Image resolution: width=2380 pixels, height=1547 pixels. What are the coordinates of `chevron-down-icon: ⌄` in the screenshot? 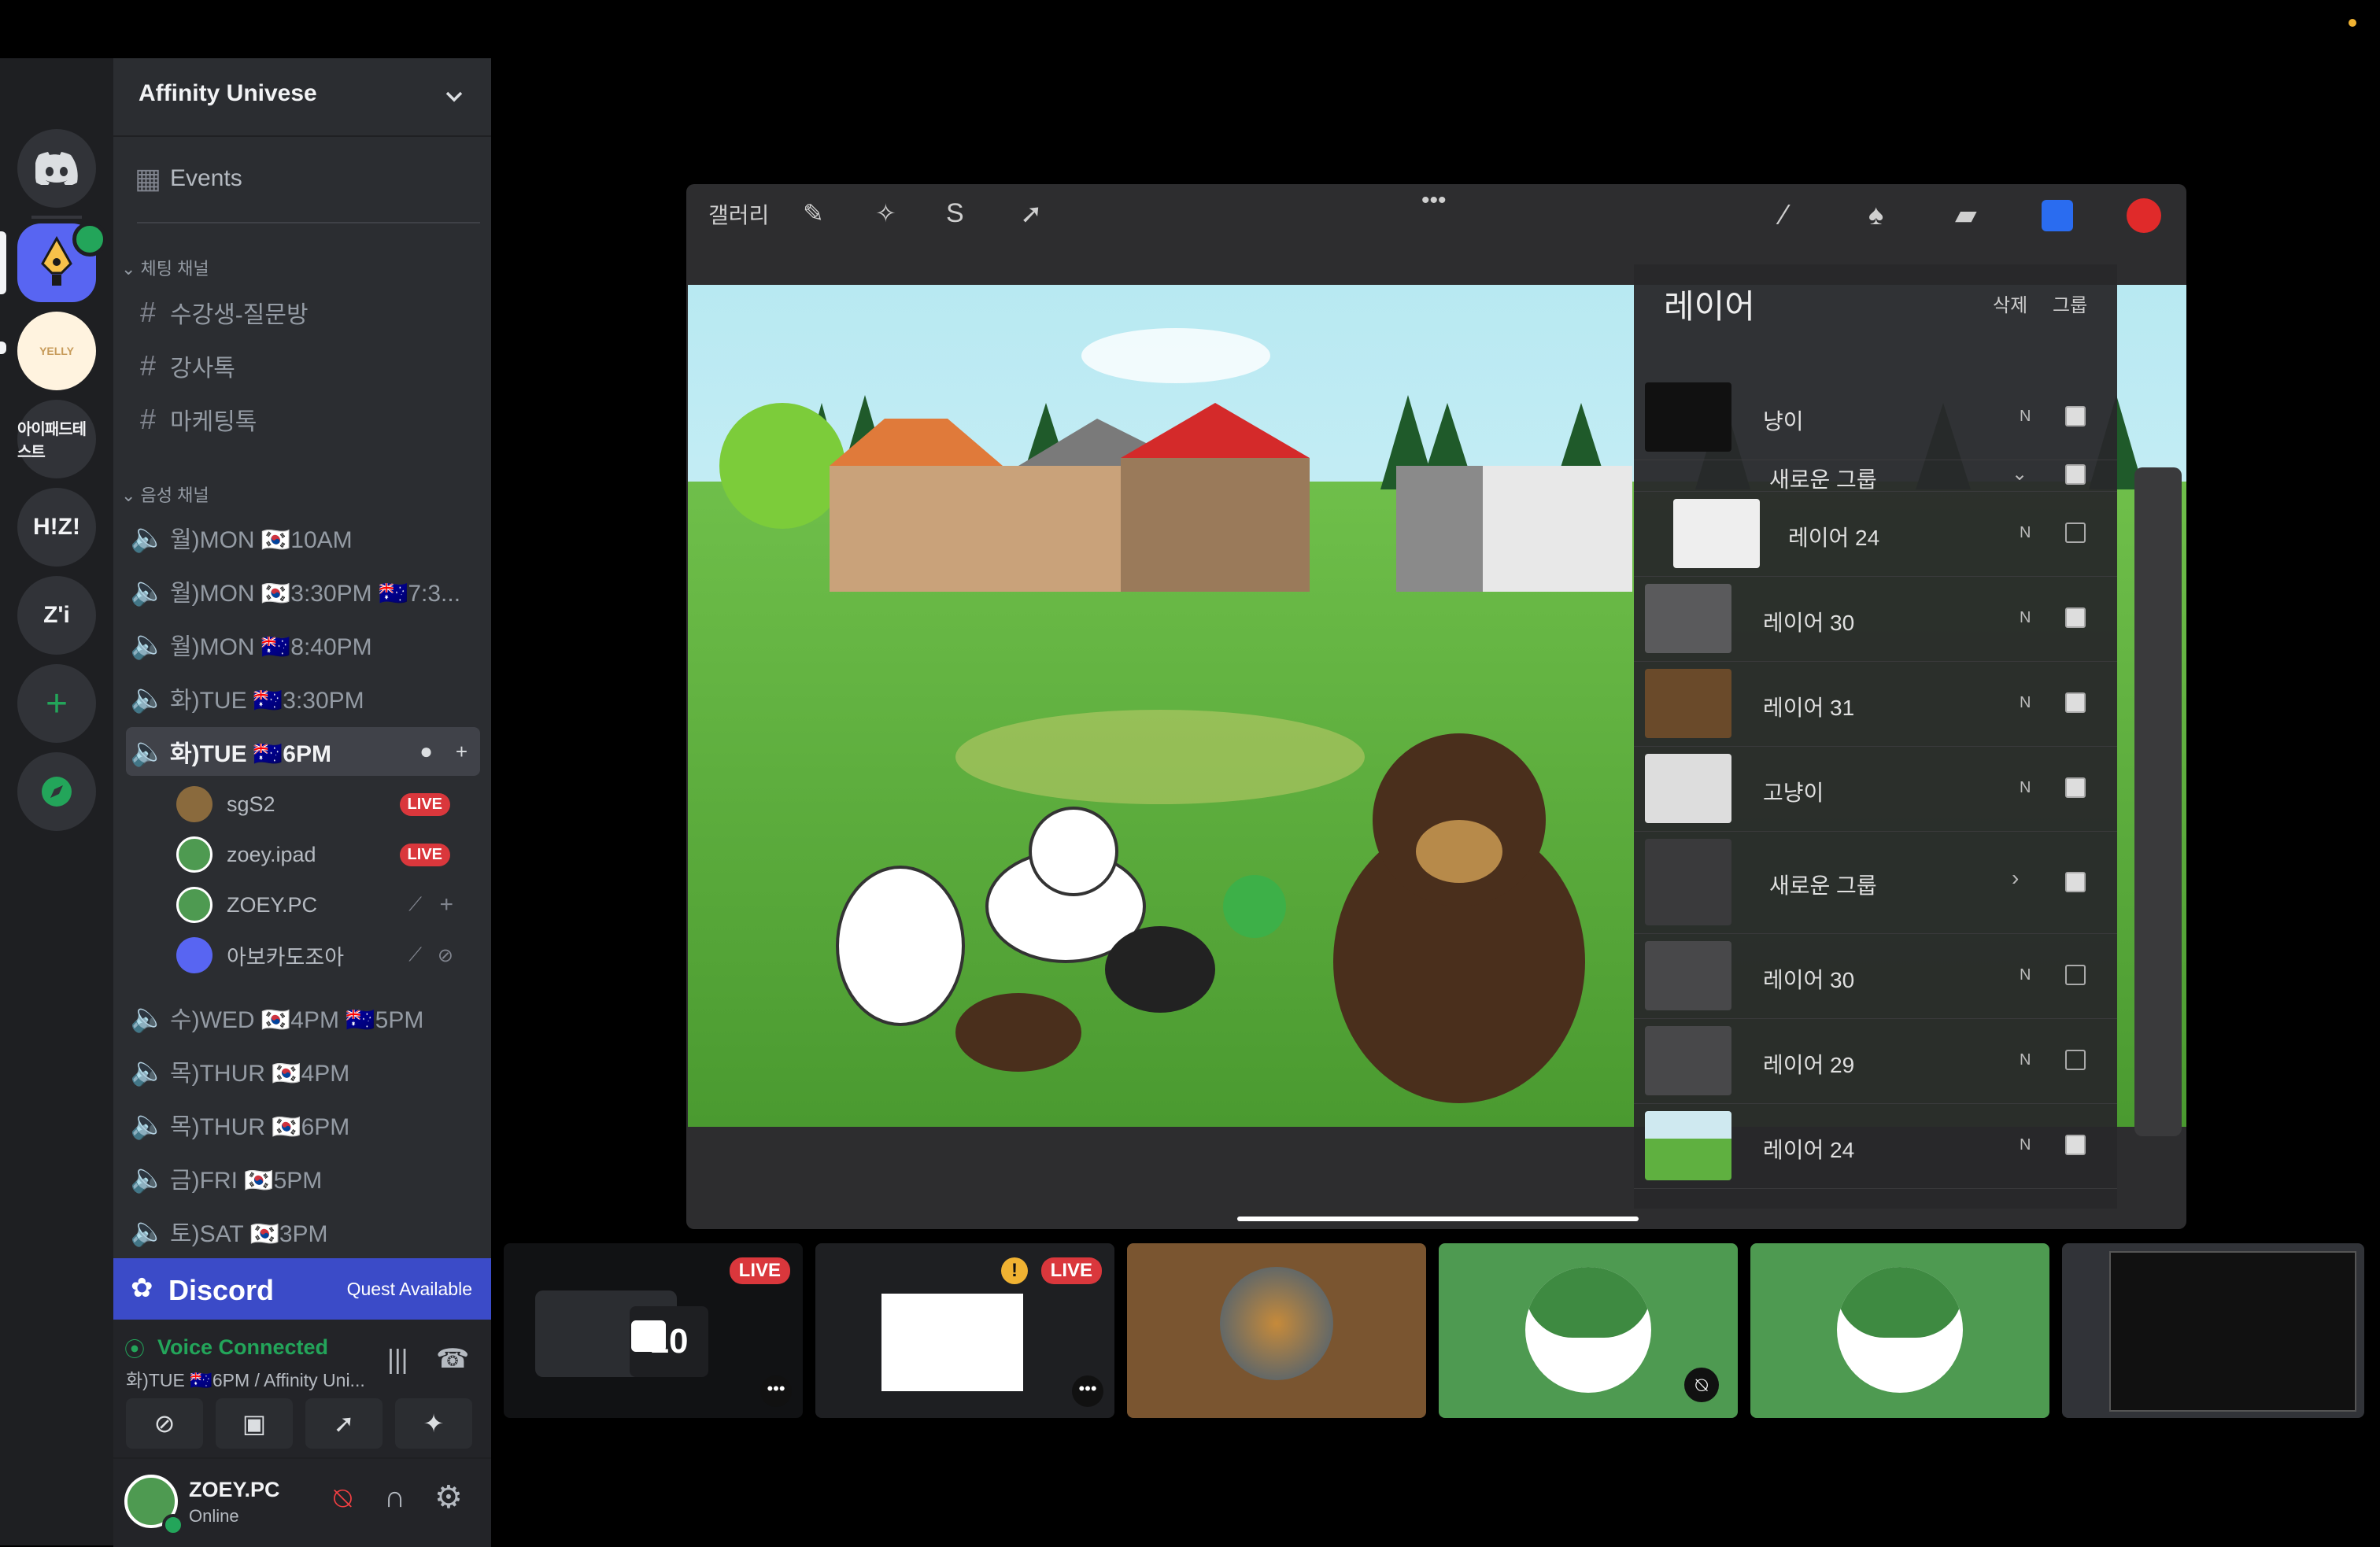 It's located at (2020, 474).